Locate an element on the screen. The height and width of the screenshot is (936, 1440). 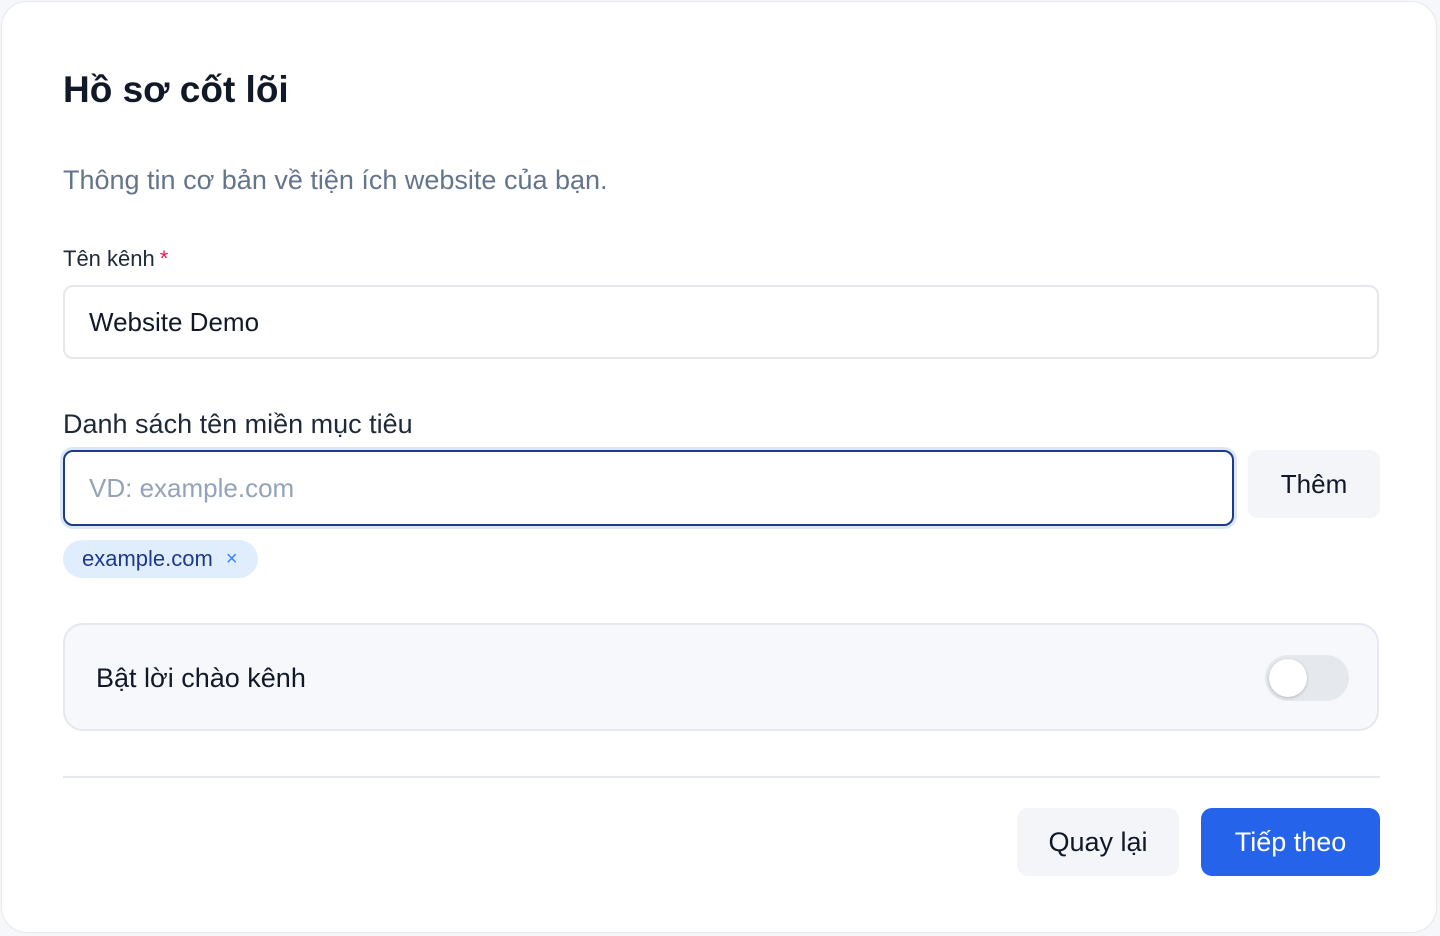
channel-name-label: Tên kênh * is located at coordinates (115, 259).